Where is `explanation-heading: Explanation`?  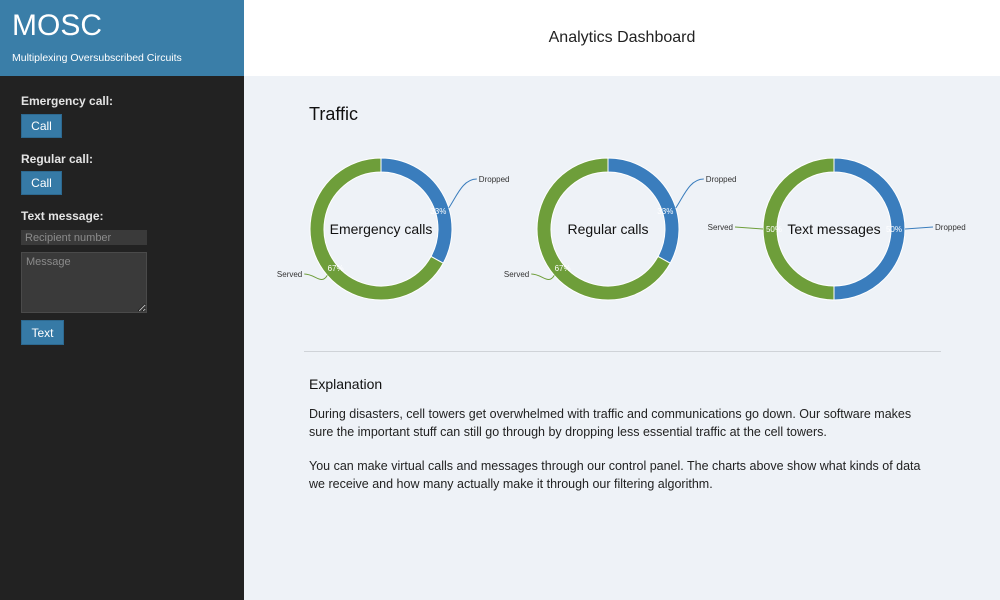
explanation-heading: Explanation is located at coordinates (346, 384).